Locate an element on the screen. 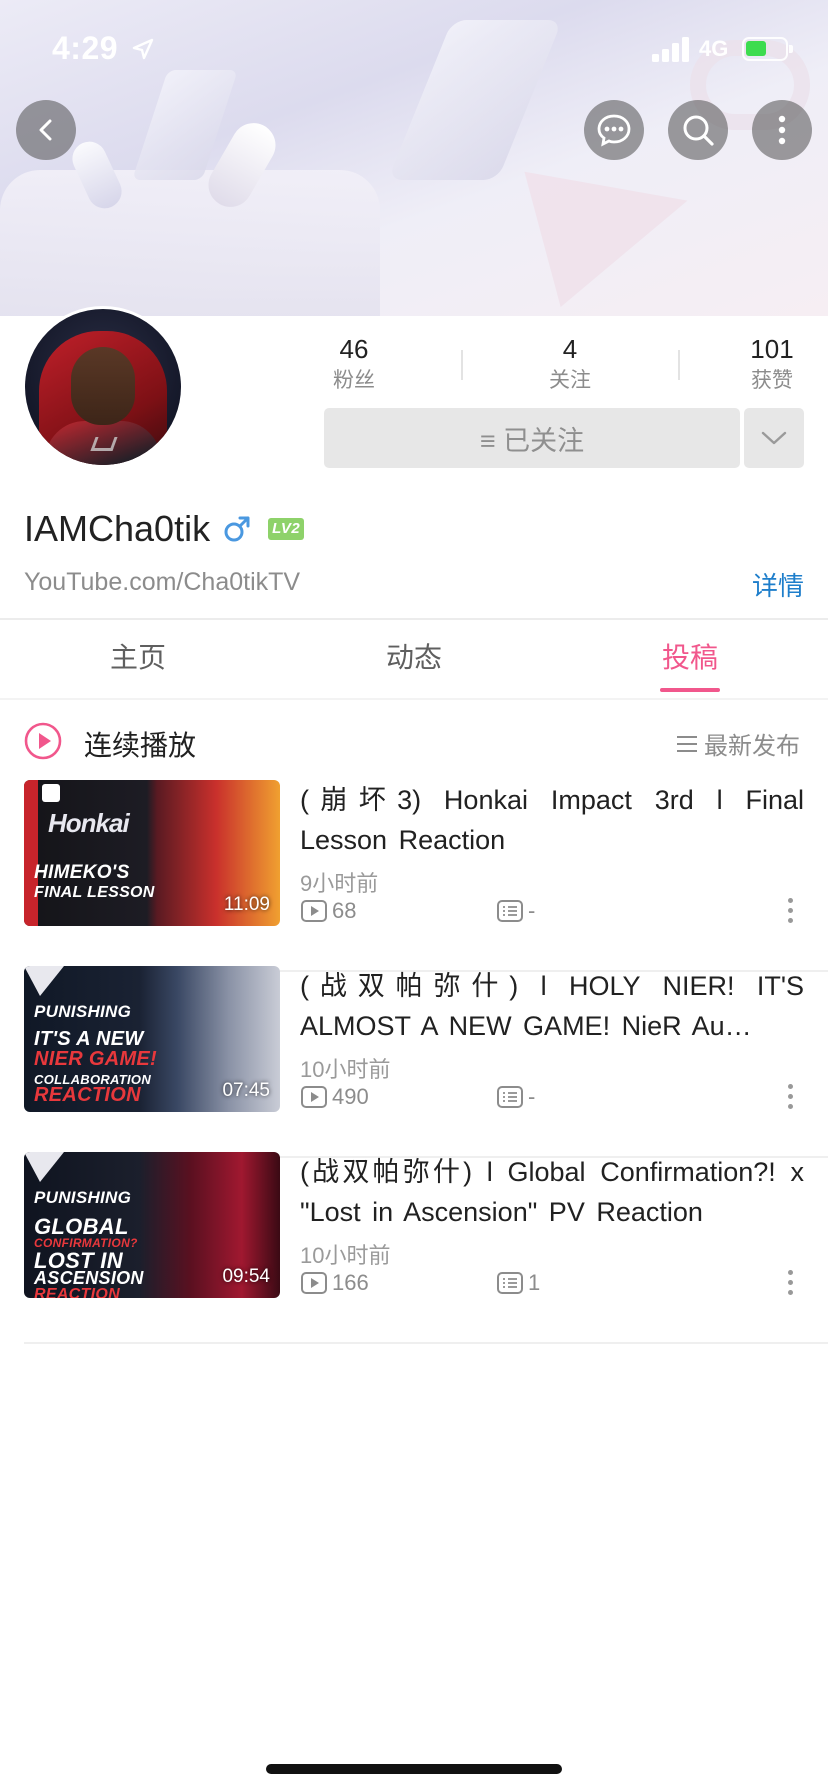 Image resolution: width=828 pixels, height=1792 pixels. play-all-label: 连续播放 is located at coordinates (140, 744).